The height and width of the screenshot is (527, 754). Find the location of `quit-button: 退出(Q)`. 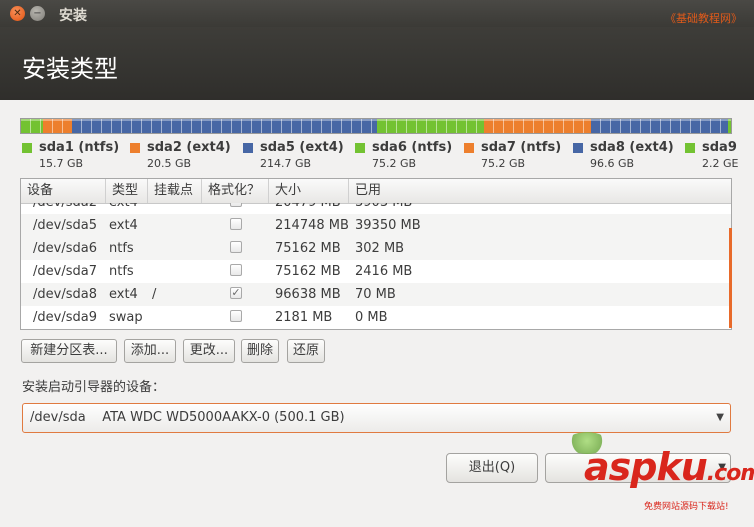

quit-button: 退出(Q) is located at coordinates (492, 468).